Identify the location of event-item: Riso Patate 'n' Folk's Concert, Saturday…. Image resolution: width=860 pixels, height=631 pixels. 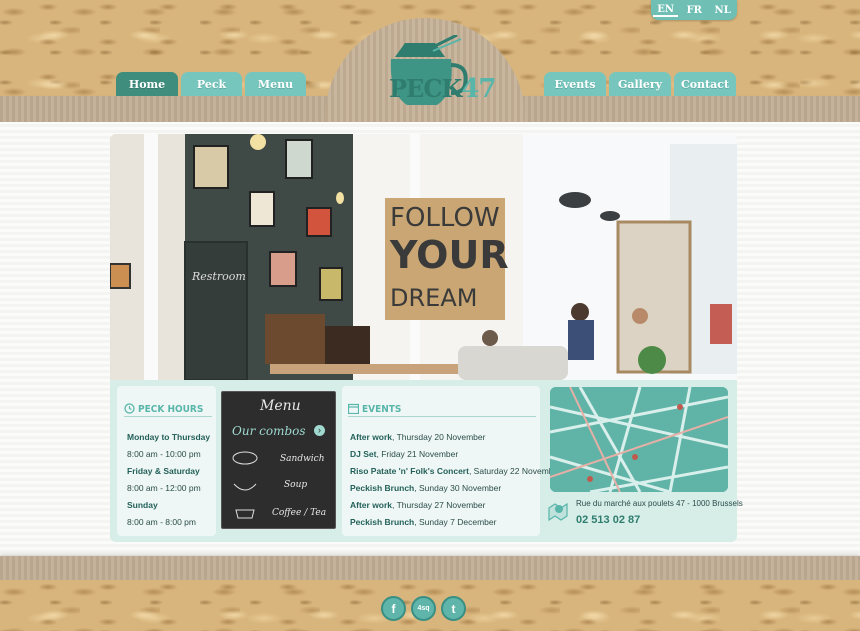
(455, 471).